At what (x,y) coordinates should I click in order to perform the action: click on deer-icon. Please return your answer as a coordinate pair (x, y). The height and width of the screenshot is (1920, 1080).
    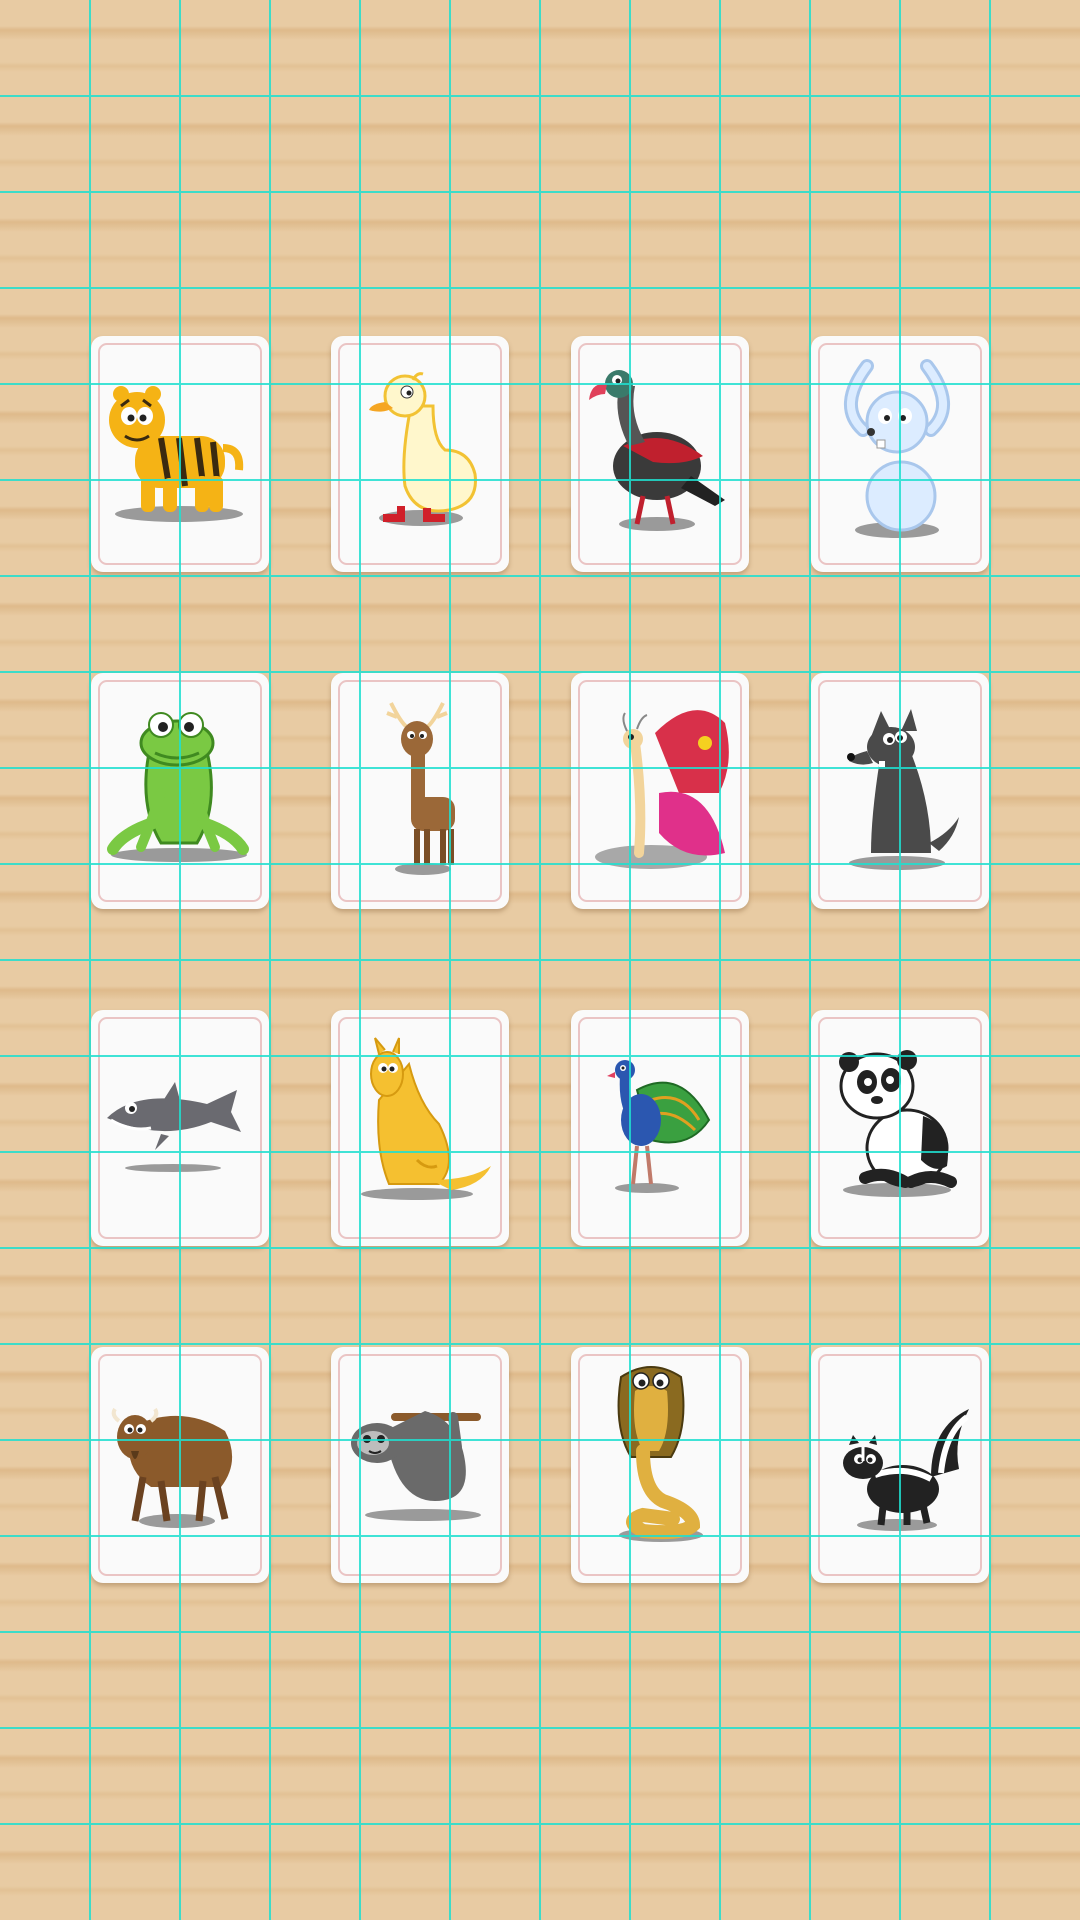
    Looking at the image, I should click on (420, 788).